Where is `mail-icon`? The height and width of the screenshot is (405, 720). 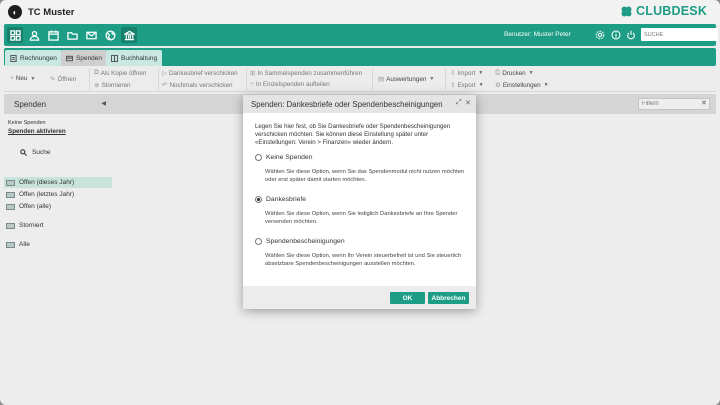 mail-icon is located at coordinates (91, 35).